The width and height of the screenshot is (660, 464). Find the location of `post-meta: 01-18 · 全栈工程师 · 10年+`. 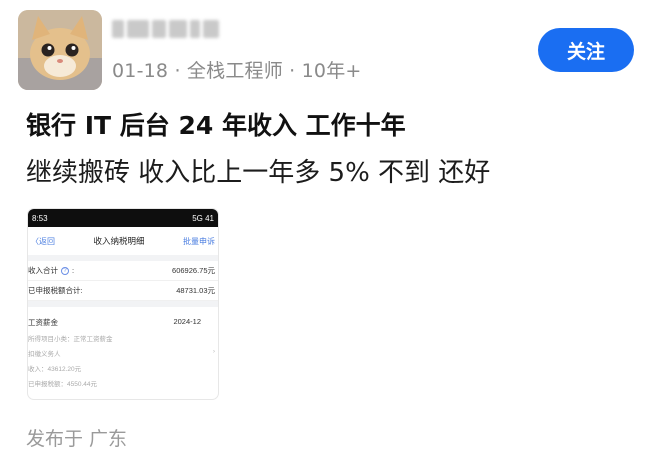

post-meta: 01-18 · 全栈工程师 · 10年+ is located at coordinates (237, 71).